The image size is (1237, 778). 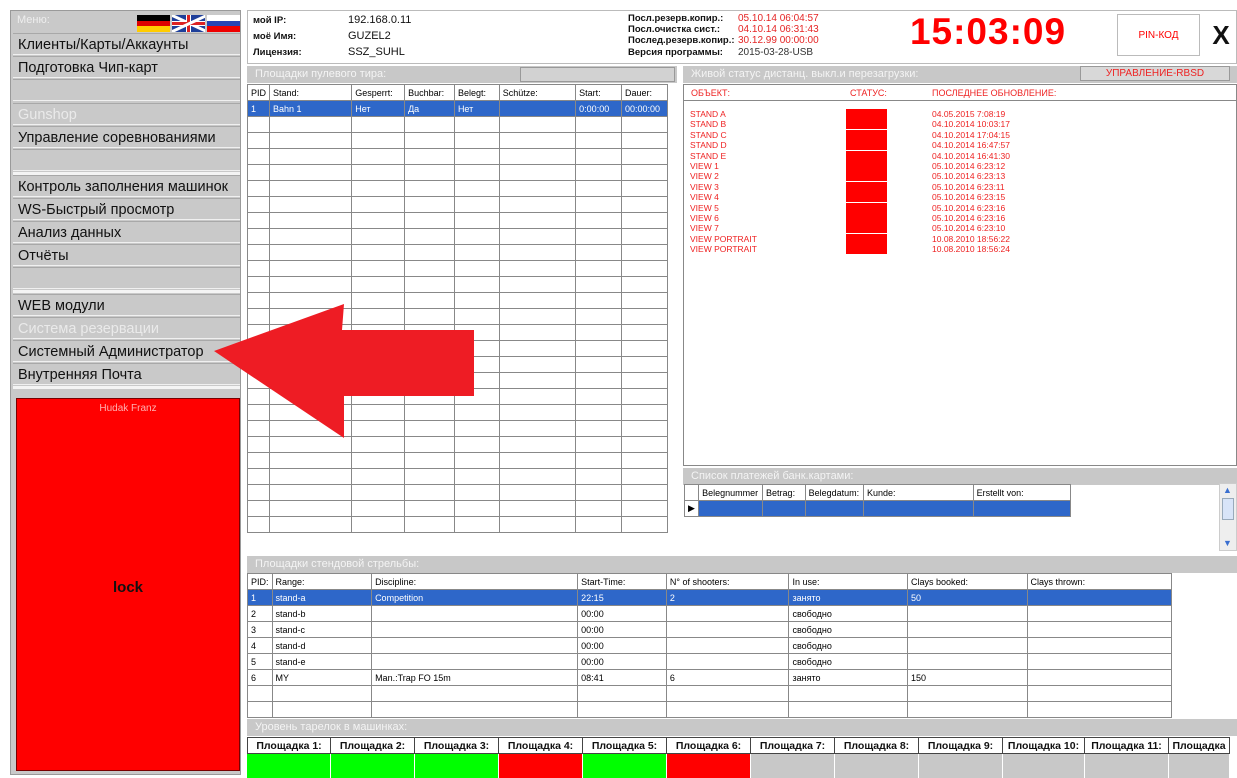 What do you see at coordinates (476, 92) in the screenshot?
I see `lanes-col-belegt: Belegt:` at bounding box center [476, 92].